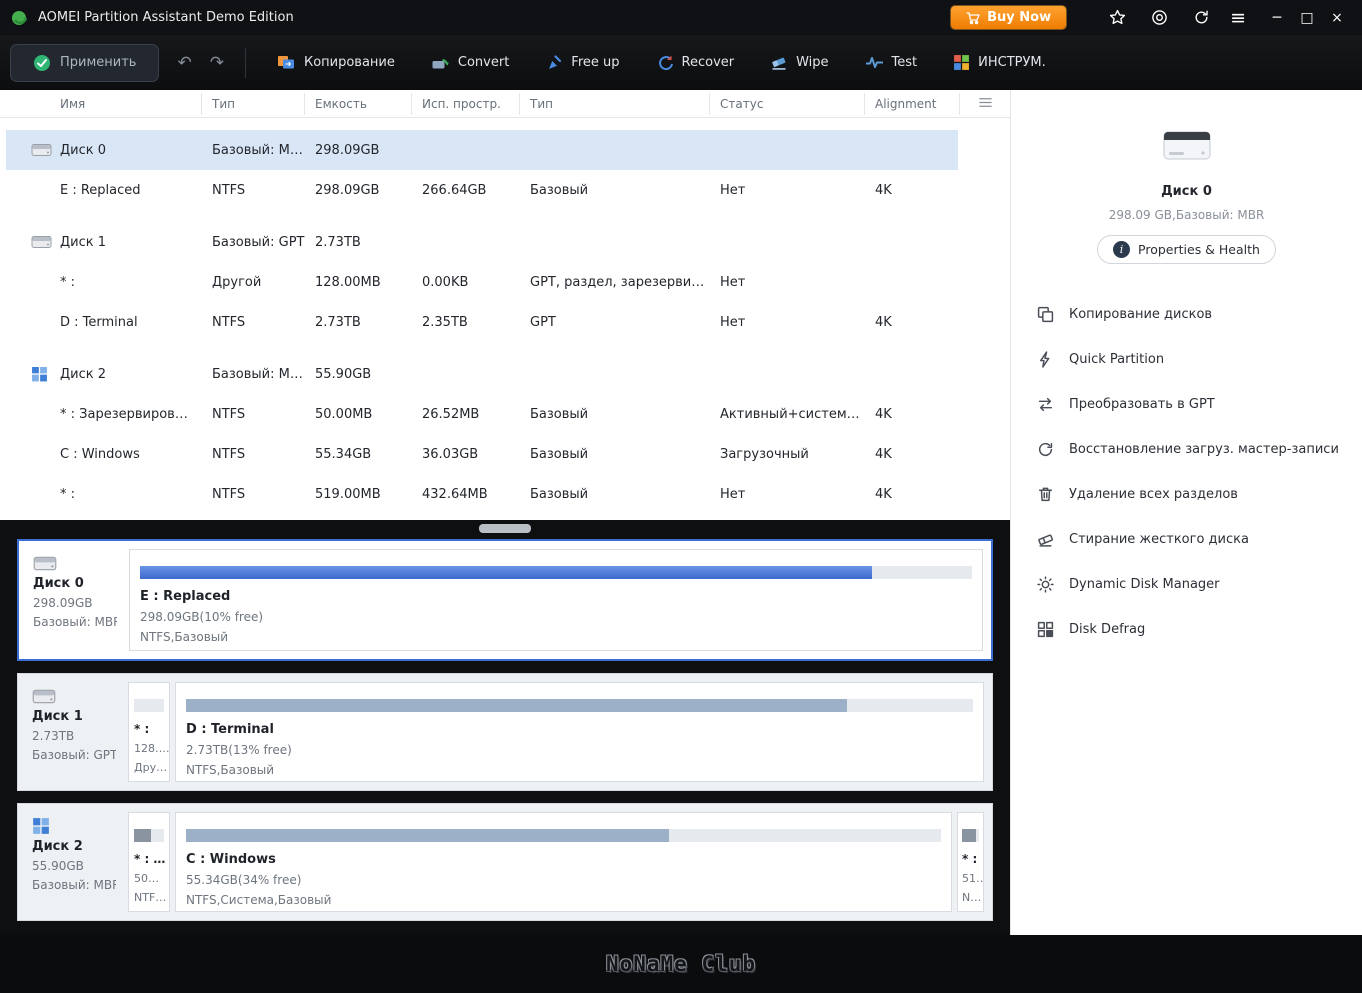 This screenshot has width=1362, height=993. I want to click on toolbar-item-tools: ИНСТРУМ., so click(999, 62).